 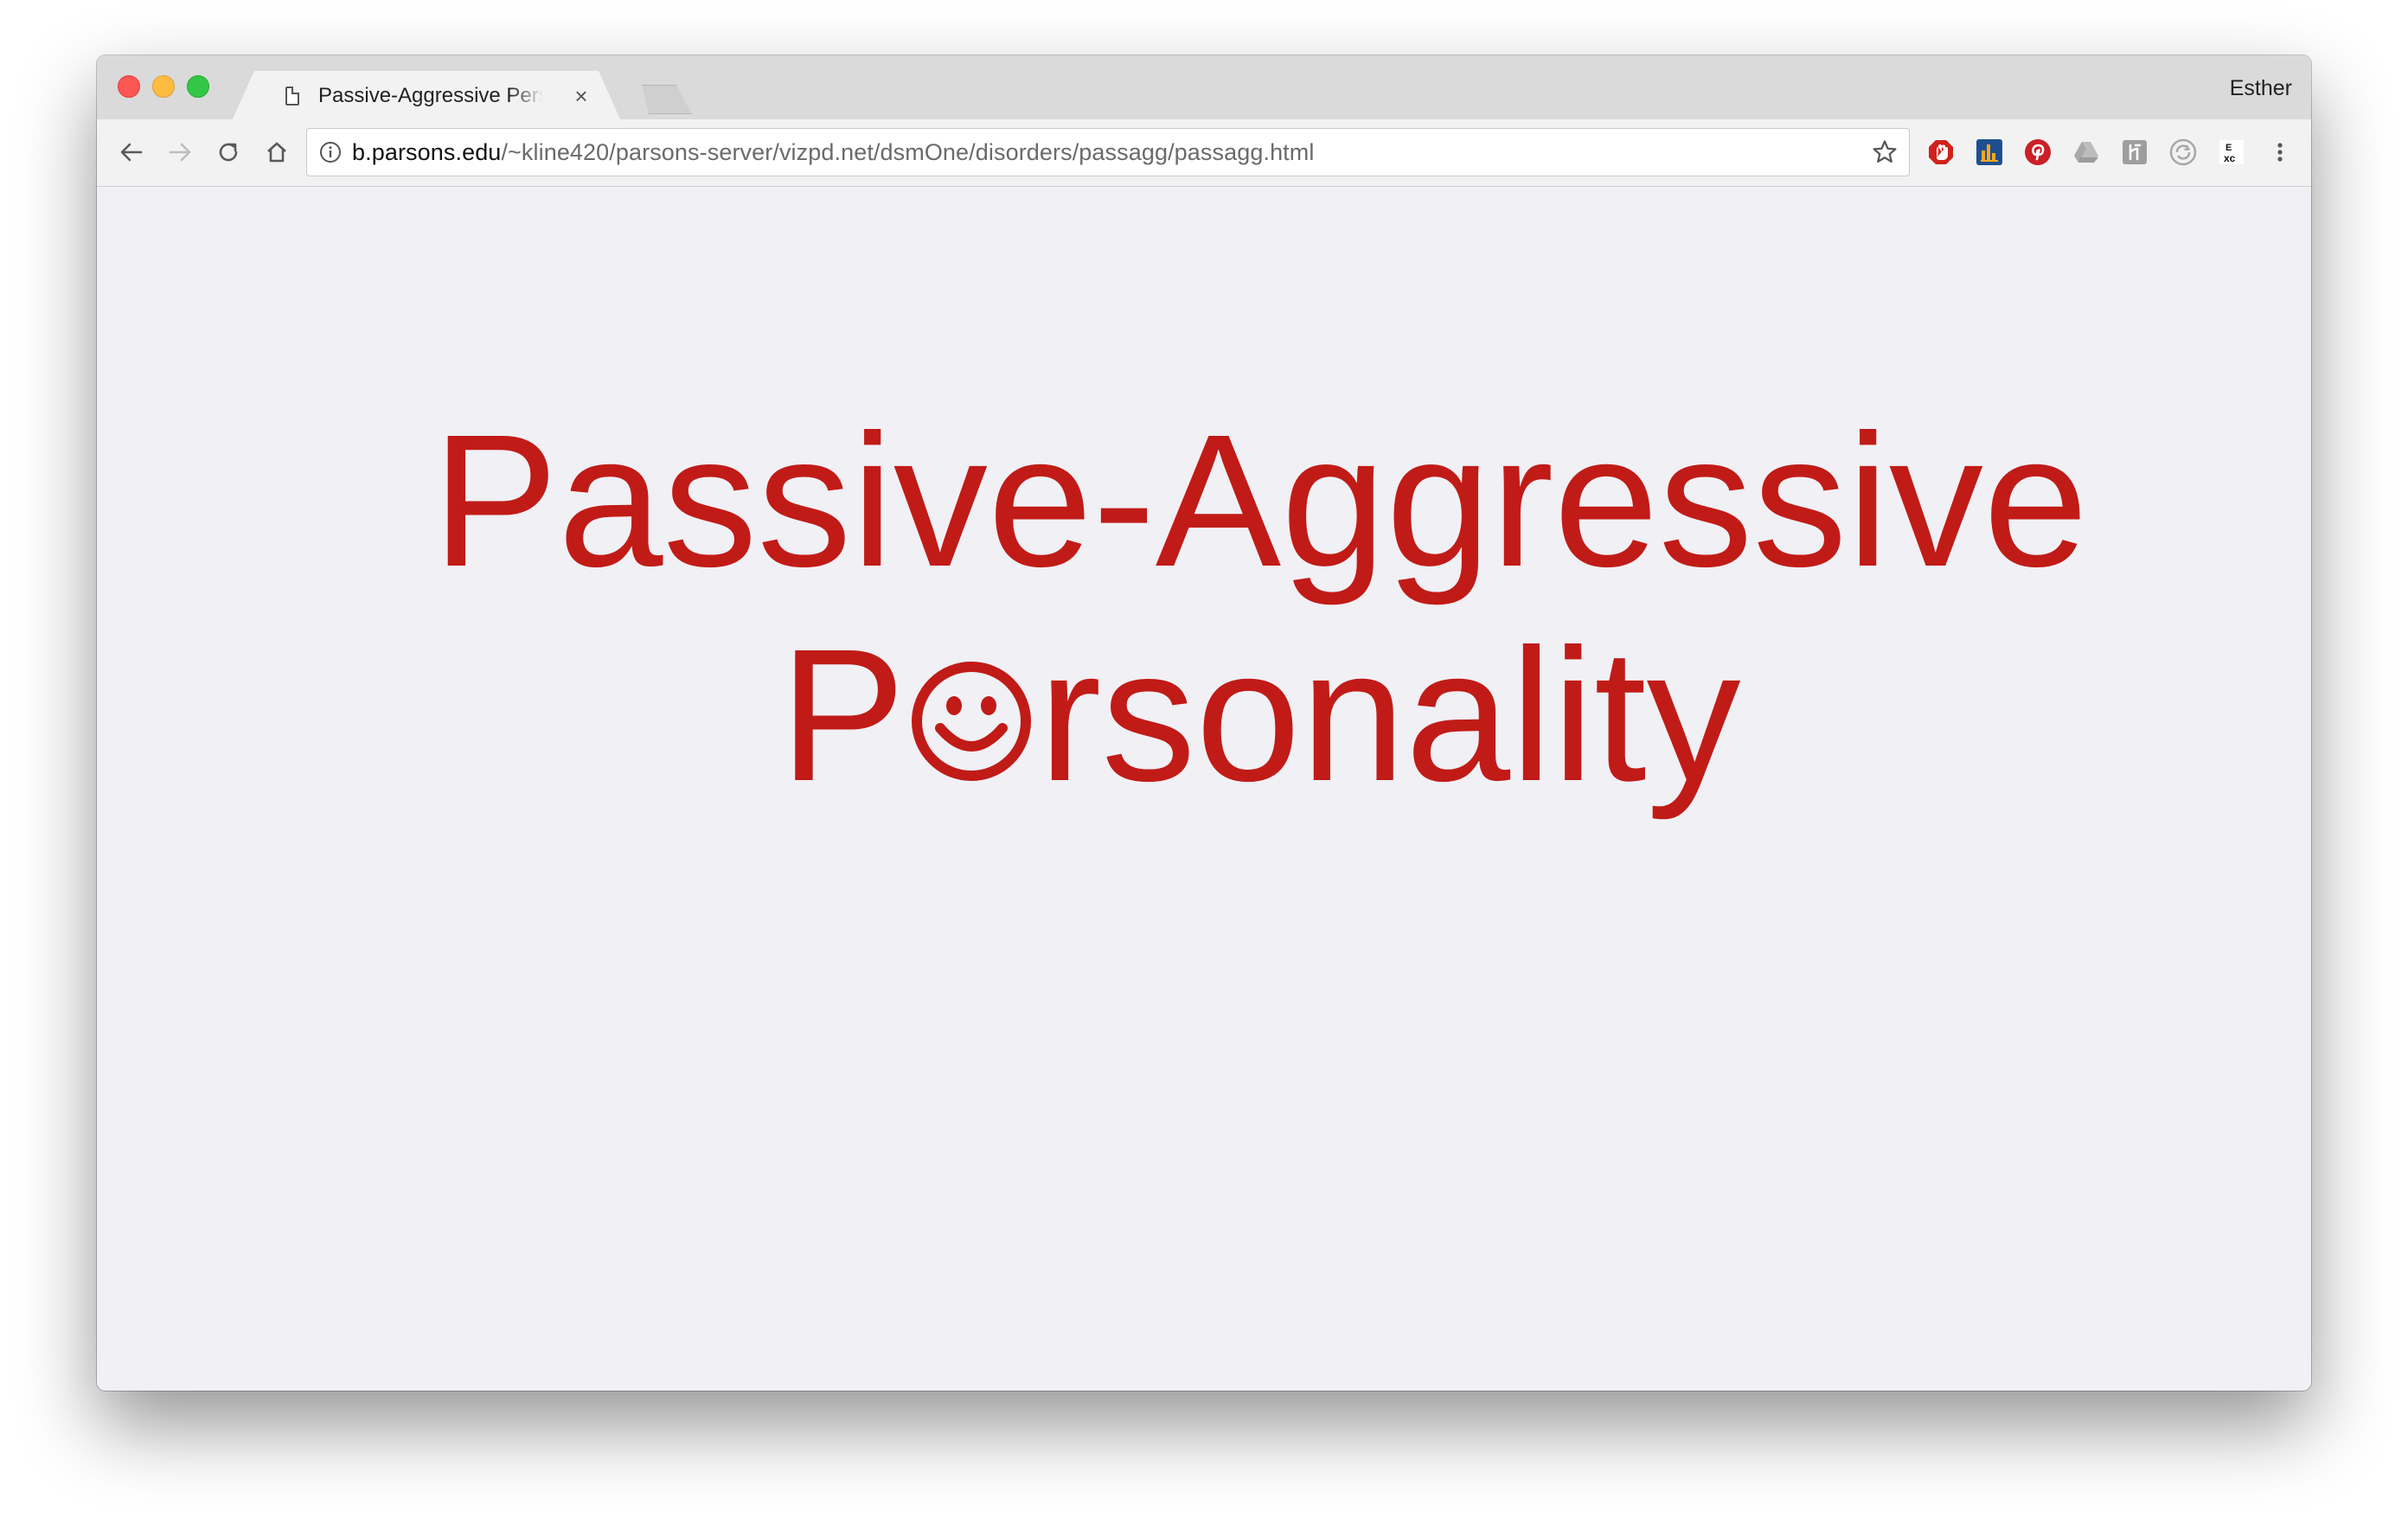 I want to click on reader-icon, so click(x=2134, y=152).